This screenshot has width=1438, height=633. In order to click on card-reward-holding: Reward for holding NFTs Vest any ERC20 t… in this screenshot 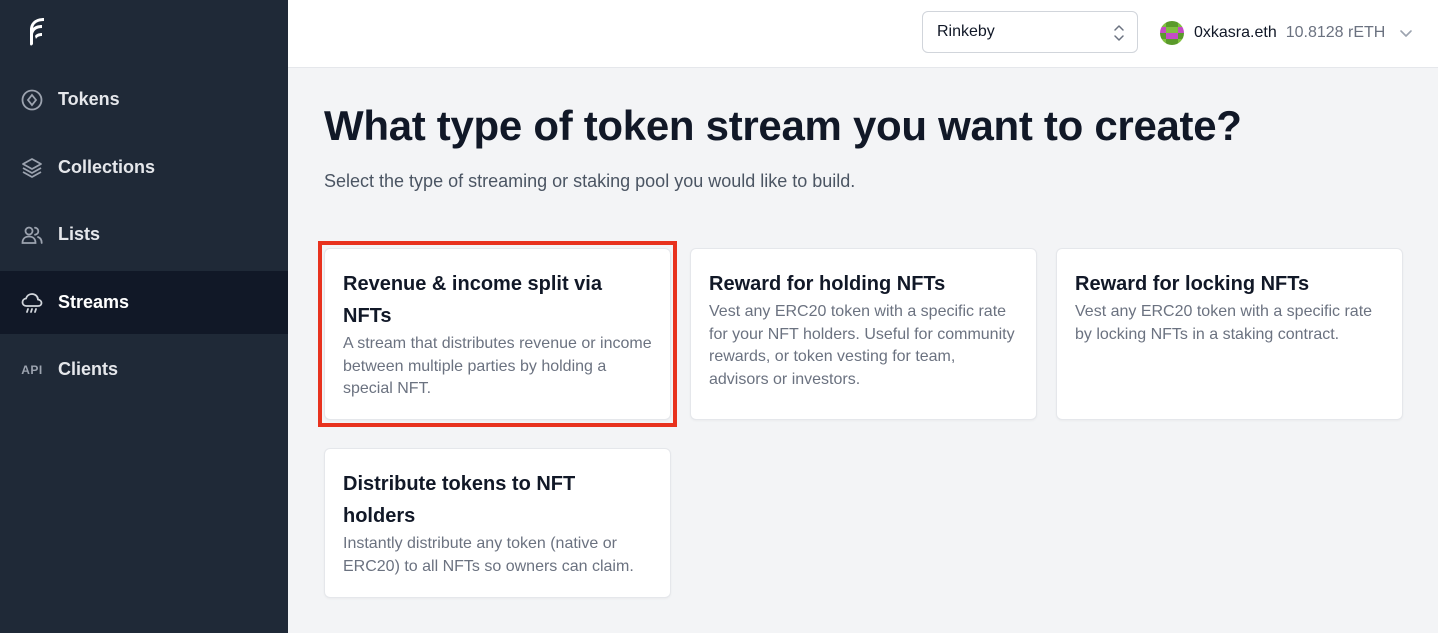, I will do `click(863, 334)`.